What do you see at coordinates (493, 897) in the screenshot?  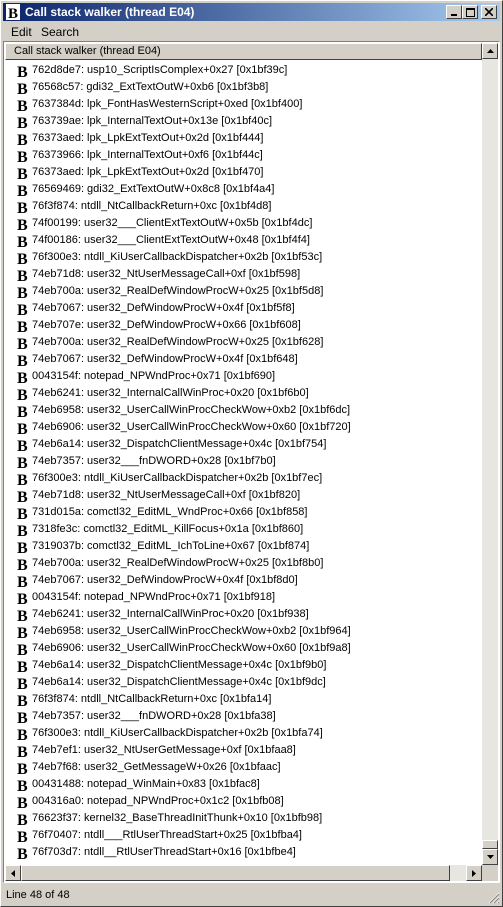 I see `resize-grip-icon` at bounding box center [493, 897].